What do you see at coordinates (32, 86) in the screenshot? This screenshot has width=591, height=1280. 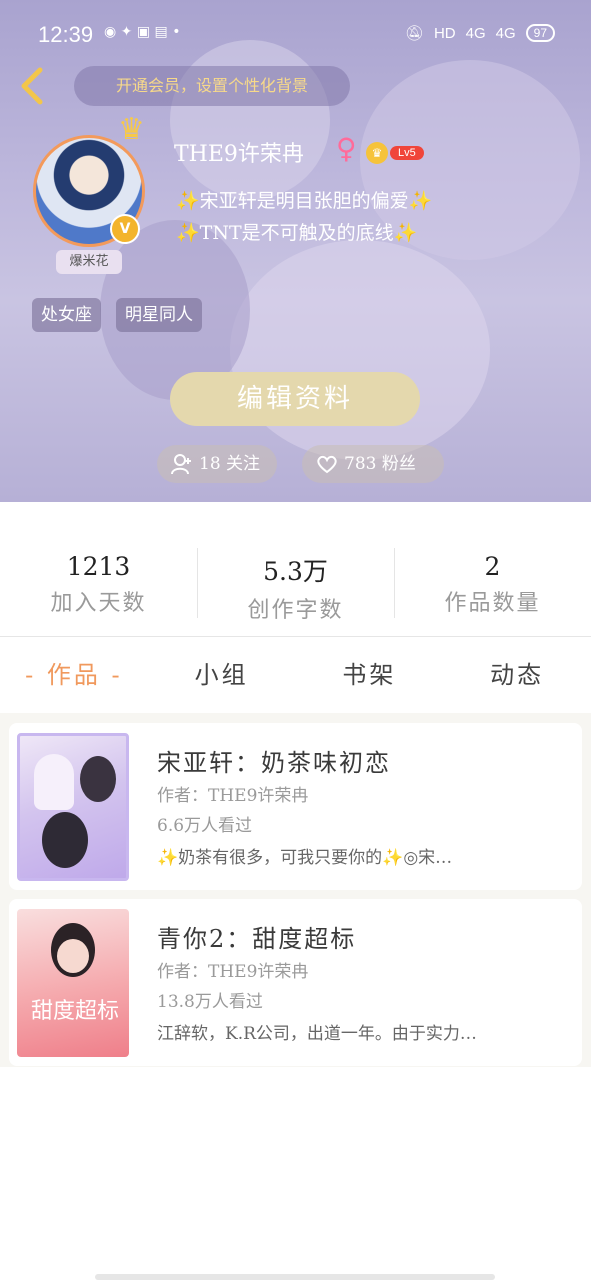 I see `back-arrow-icon` at bounding box center [32, 86].